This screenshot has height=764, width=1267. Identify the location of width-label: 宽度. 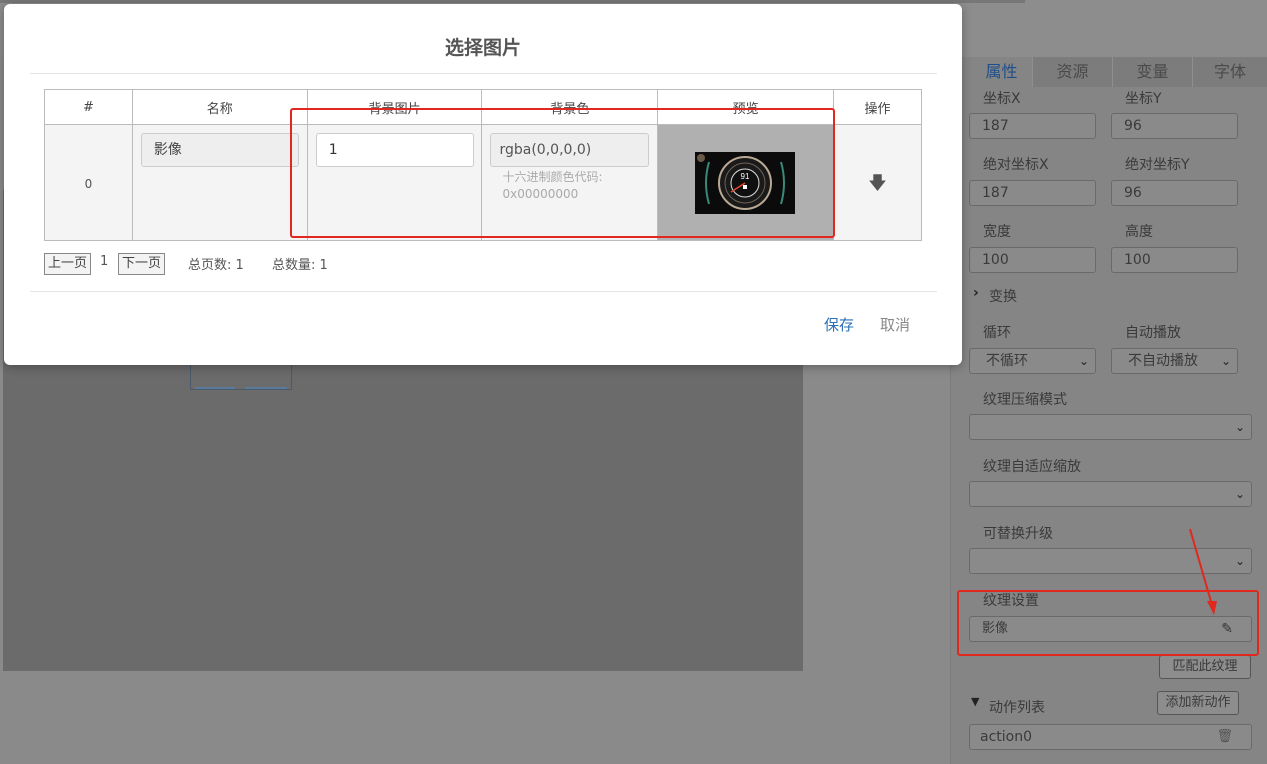
(997, 232).